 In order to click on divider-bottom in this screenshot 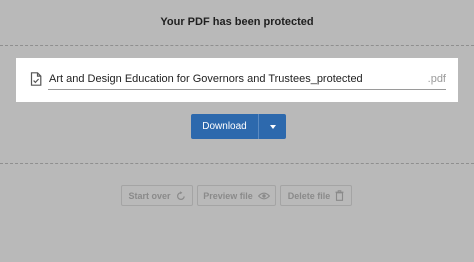, I will do `click(237, 163)`.